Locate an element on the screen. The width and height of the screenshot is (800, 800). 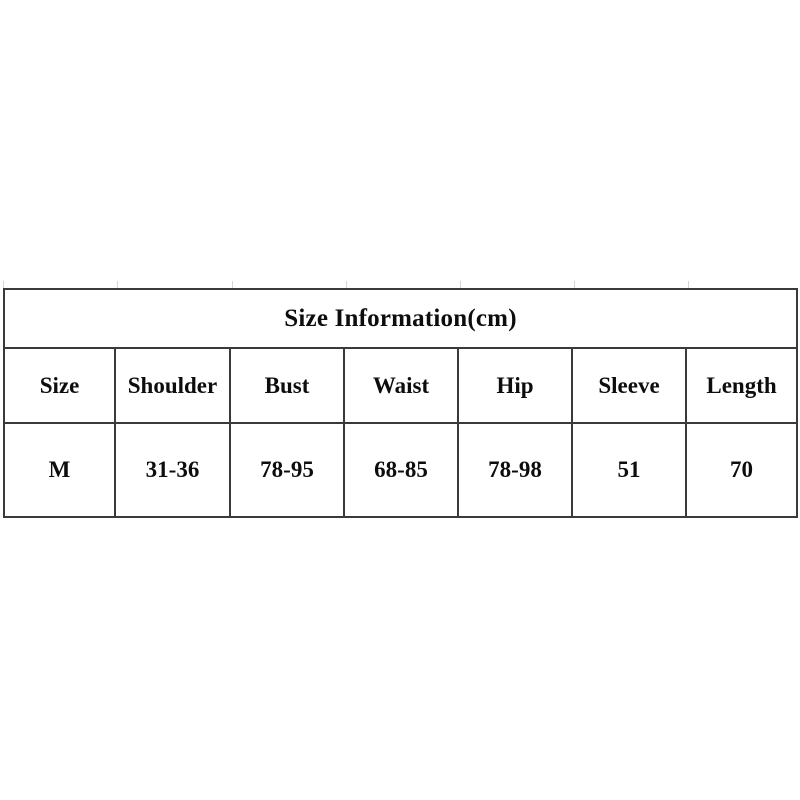
table-title-row: Size Information(cm) is located at coordinates (400, 318).